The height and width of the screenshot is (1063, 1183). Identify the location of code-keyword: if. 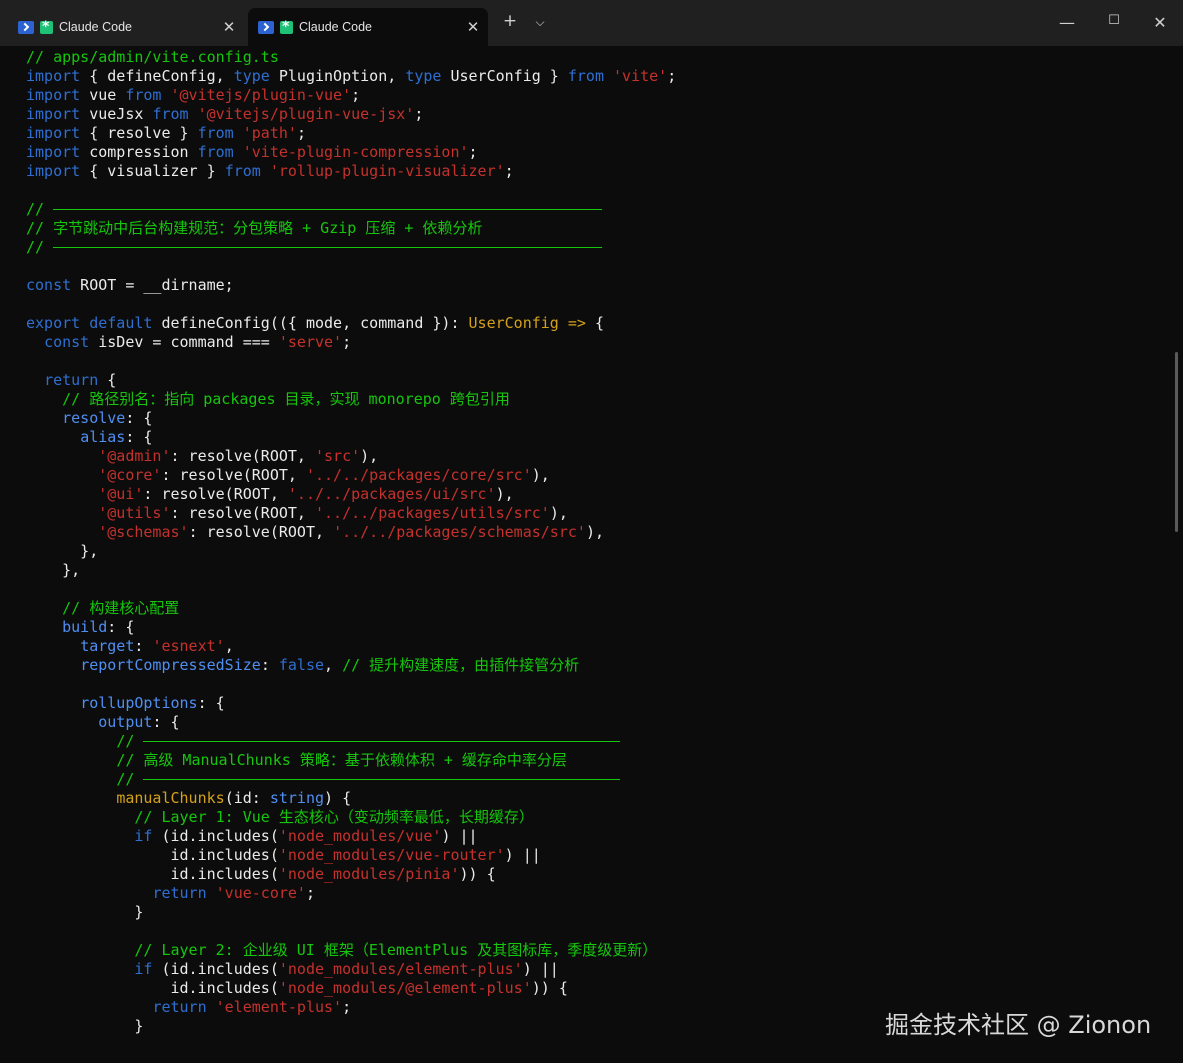
(143, 969).